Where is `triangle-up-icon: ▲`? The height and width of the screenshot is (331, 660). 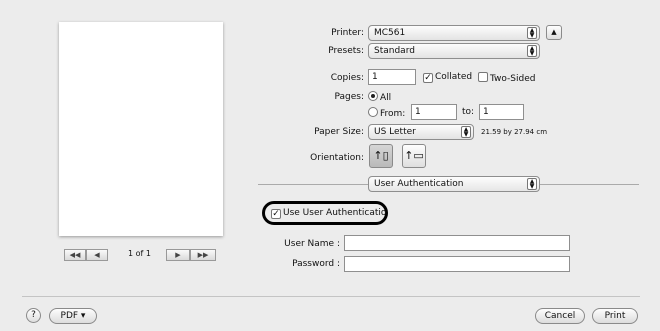 triangle-up-icon: ▲ is located at coordinates (554, 32).